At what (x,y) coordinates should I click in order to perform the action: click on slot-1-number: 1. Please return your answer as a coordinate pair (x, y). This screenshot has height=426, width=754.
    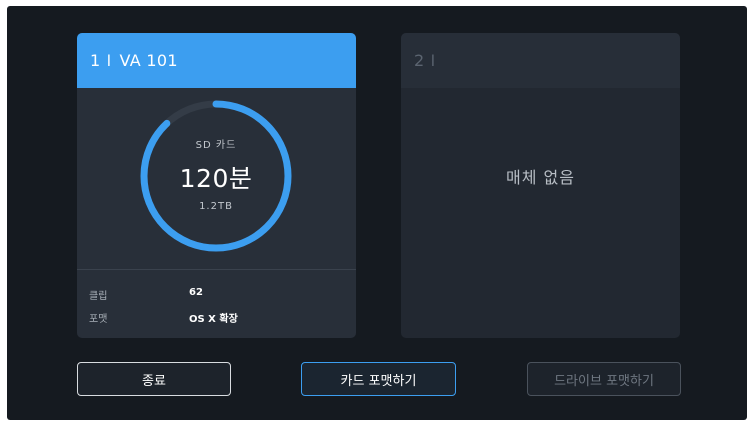
    Looking at the image, I should click on (95, 60).